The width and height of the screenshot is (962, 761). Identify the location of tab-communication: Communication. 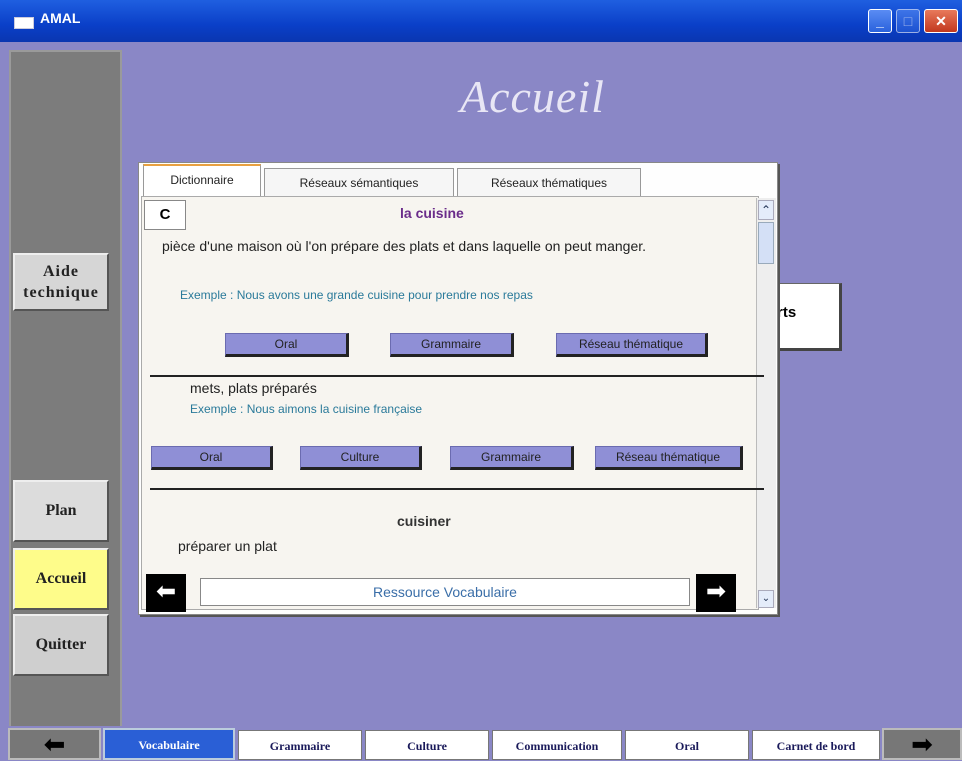
(557, 745).